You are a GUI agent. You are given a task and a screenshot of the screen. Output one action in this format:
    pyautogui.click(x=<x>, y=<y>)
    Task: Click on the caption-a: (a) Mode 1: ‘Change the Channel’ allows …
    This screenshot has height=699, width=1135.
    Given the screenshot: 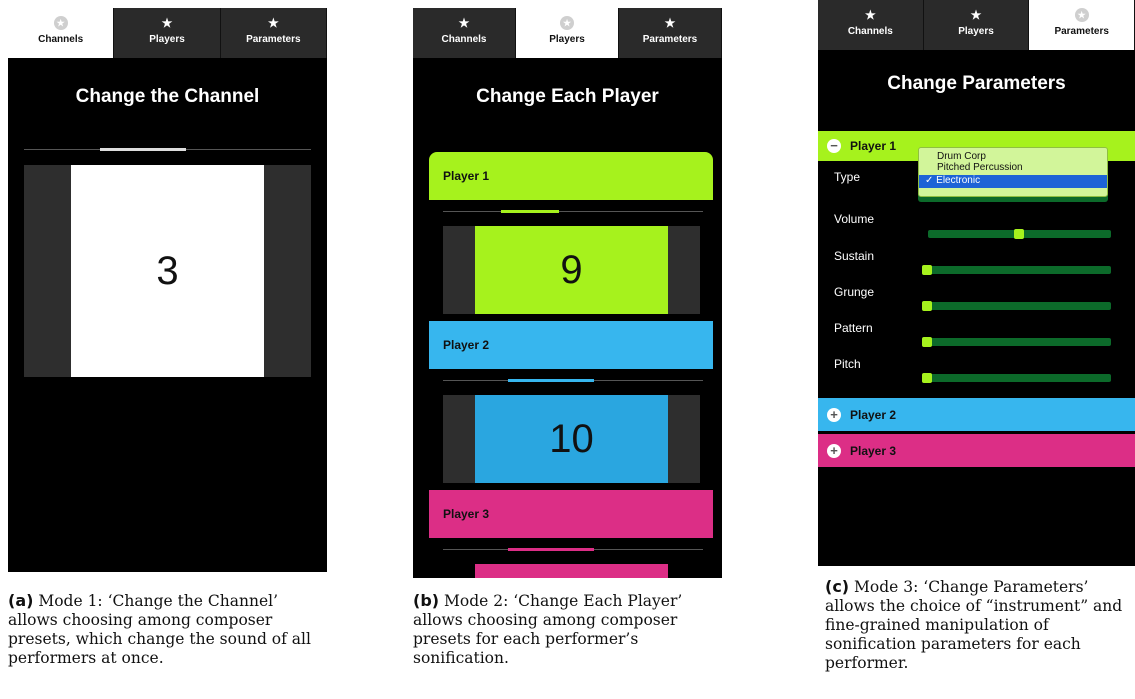 What is the action you would take?
    pyautogui.click(x=159, y=629)
    